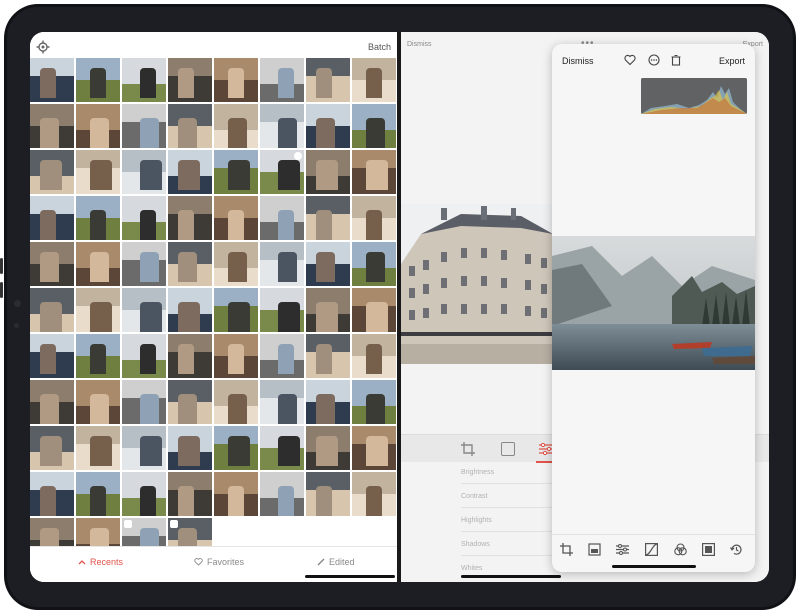  I want to click on gear-icon, so click(43, 47).